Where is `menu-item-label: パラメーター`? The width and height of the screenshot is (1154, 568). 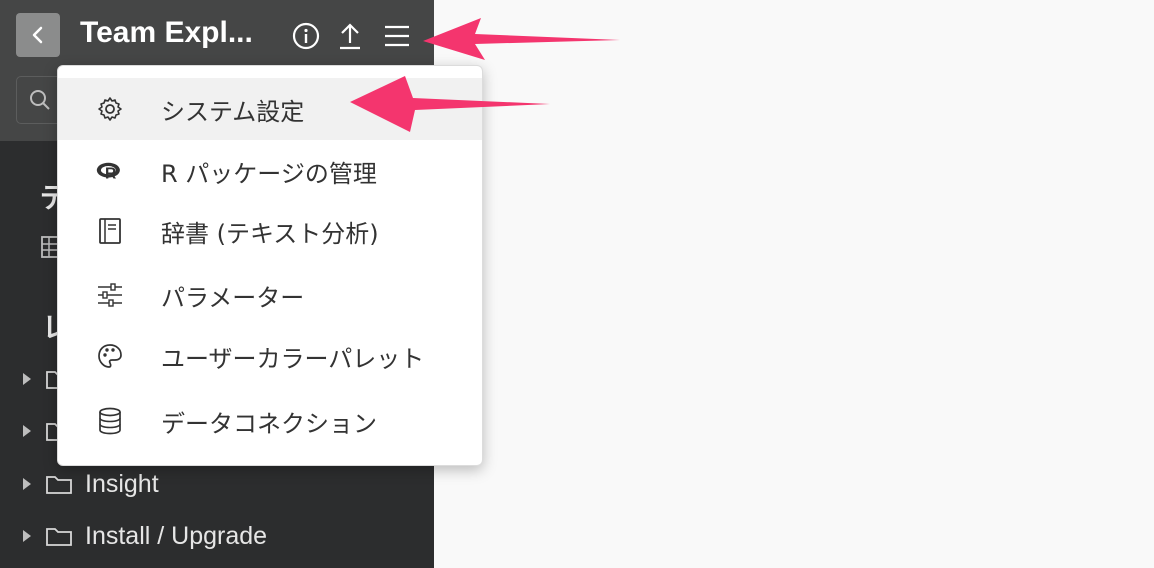 menu-item-label: パラメーター is located at coordinates (233, 297).